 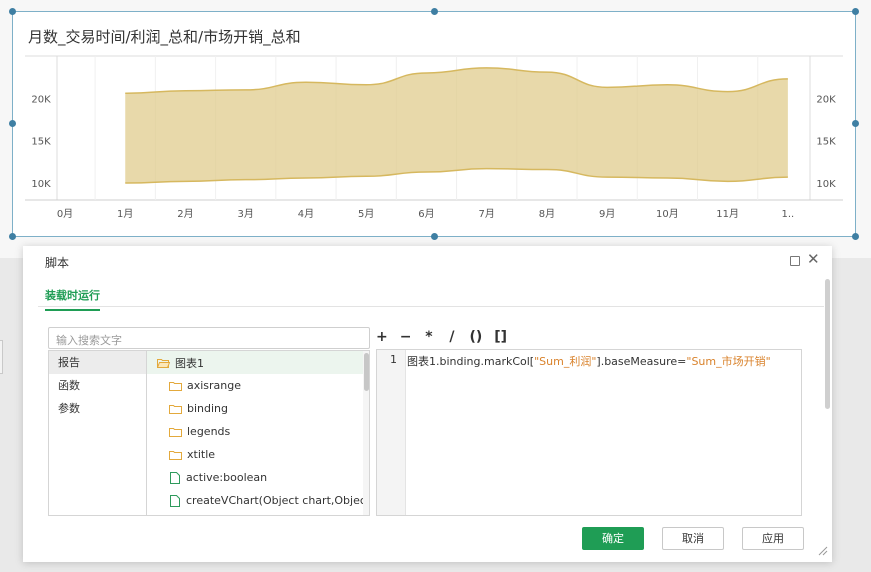 What do you see at coordinates (500, 337) in the screenshot?
I see `op-brackets-button: []` at bounding box center [500, 337].